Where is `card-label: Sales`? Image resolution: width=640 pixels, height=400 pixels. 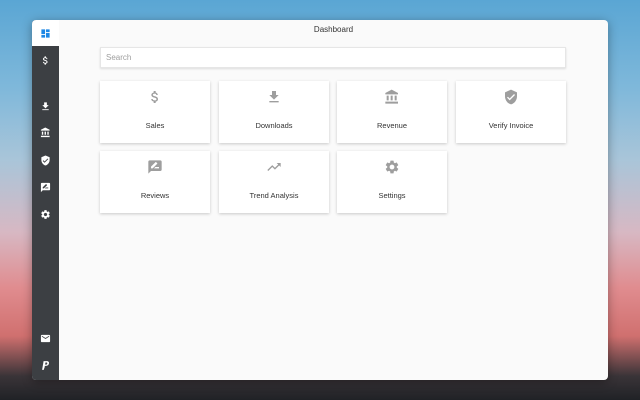 card-label: Sales is located at coordinates (155, 125).